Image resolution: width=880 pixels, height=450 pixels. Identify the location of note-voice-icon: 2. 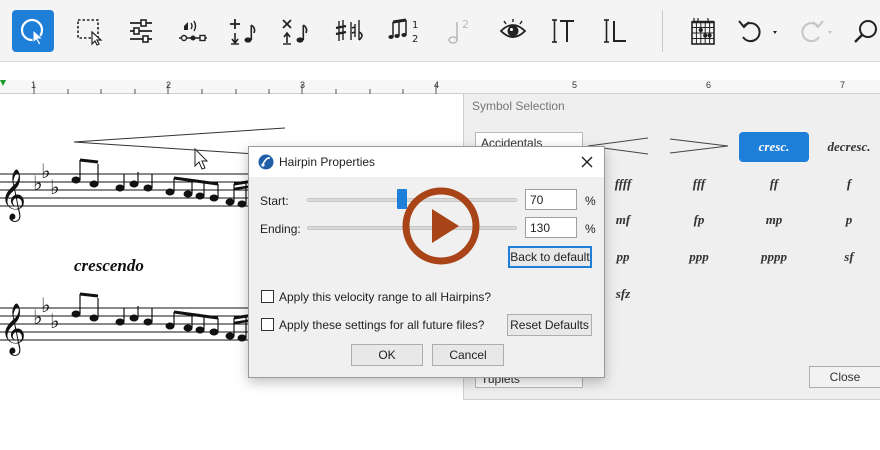
(458, 31).